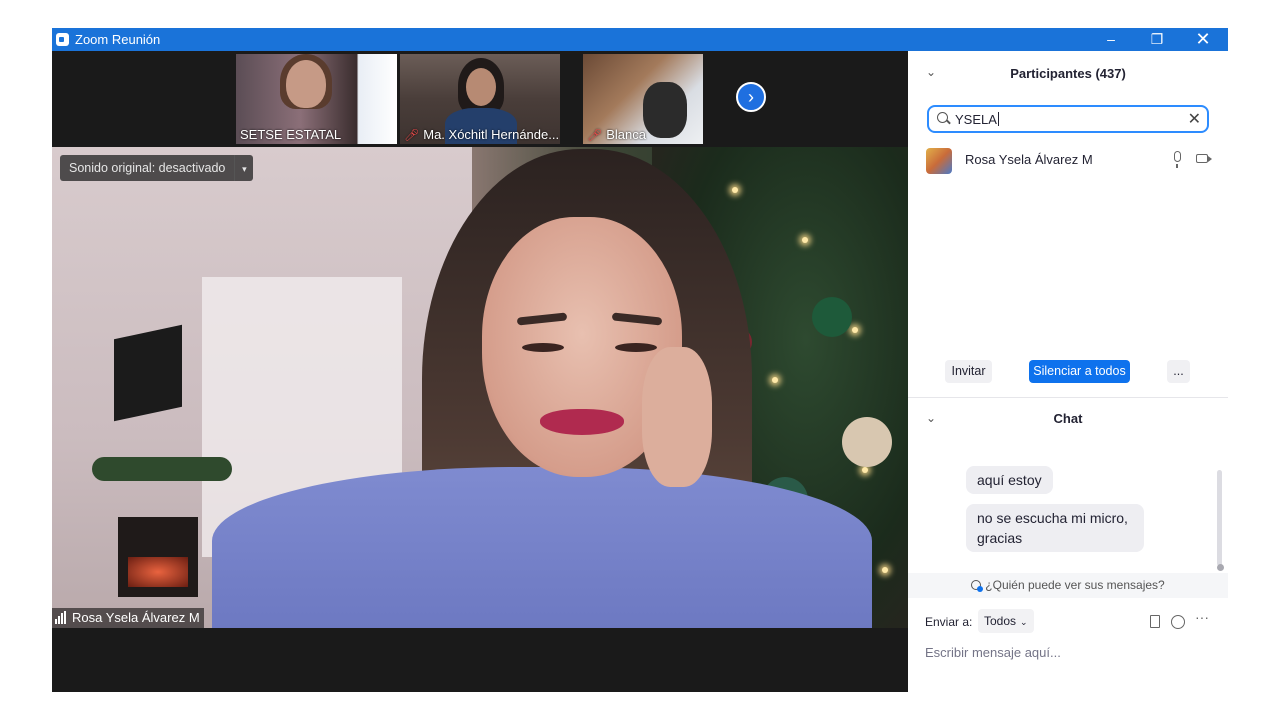 This screenshot has width=1280, height=720. I want to click on invite-button: Invitar, so click(968, 371).